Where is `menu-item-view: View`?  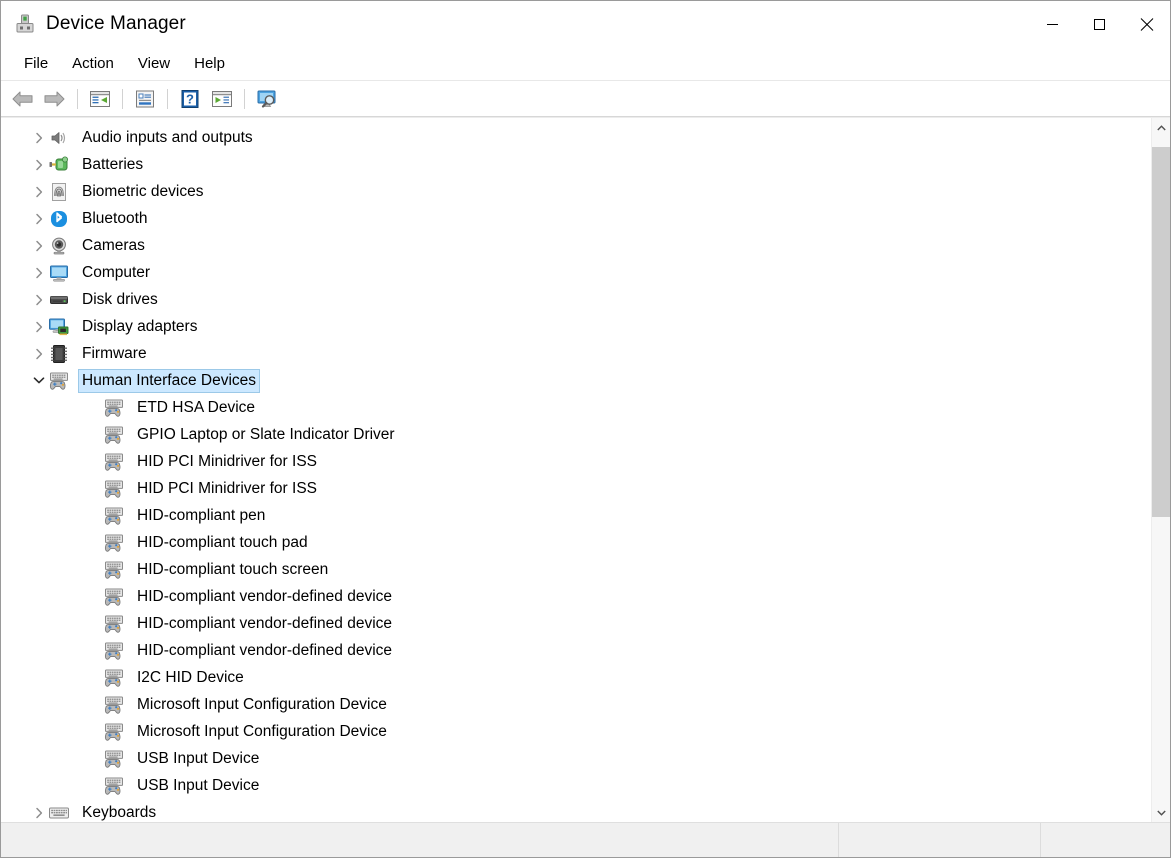
menu-item-view: View is located at coordinates (154, 64).